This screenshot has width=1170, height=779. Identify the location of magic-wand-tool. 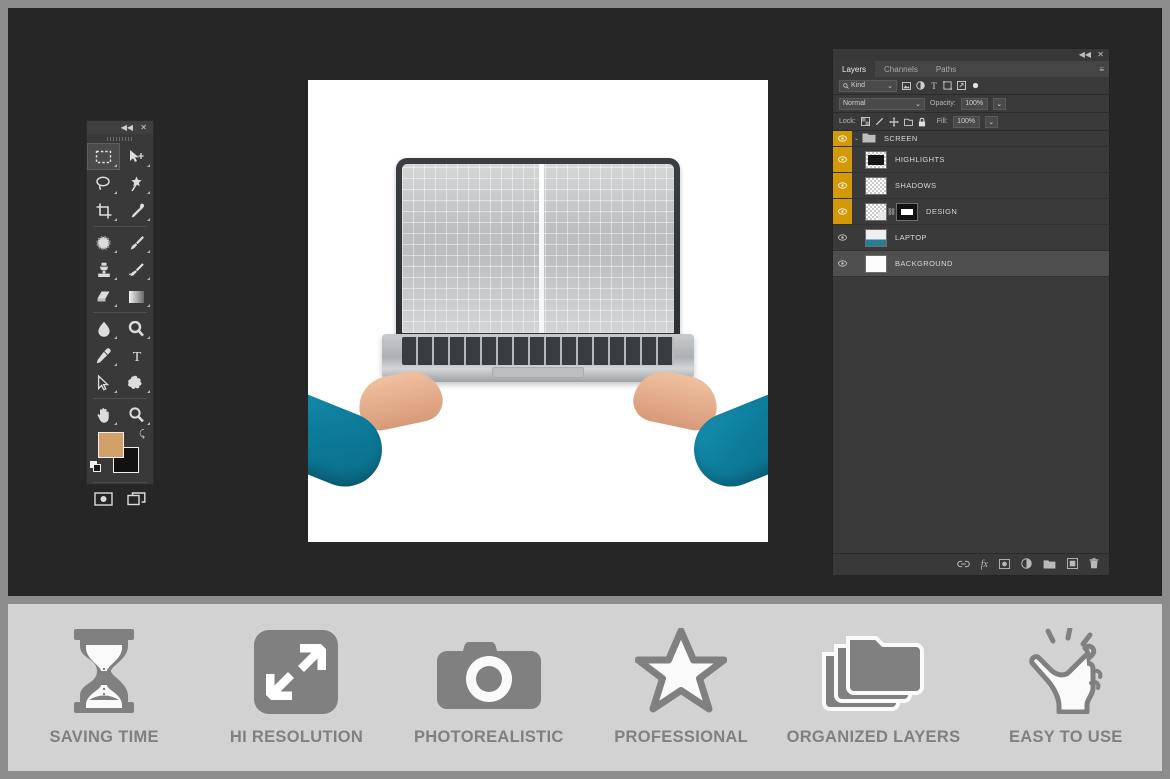
(136, 183).